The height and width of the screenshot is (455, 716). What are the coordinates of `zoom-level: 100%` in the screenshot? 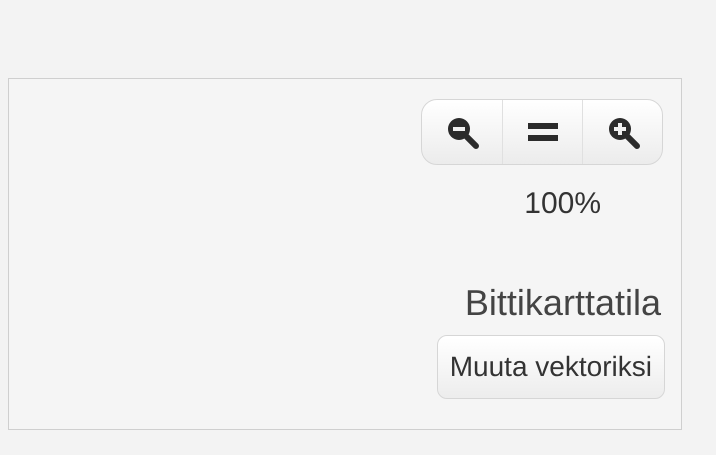 It's located at (562, 204).